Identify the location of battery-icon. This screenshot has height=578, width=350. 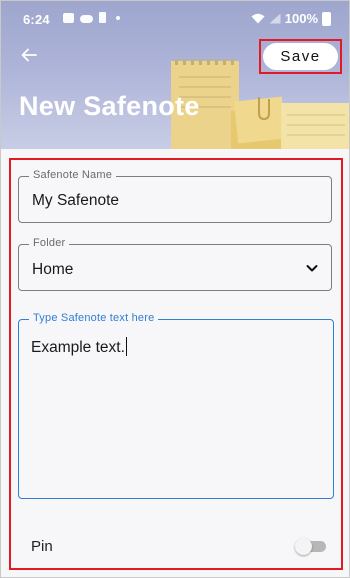
(326, 18).